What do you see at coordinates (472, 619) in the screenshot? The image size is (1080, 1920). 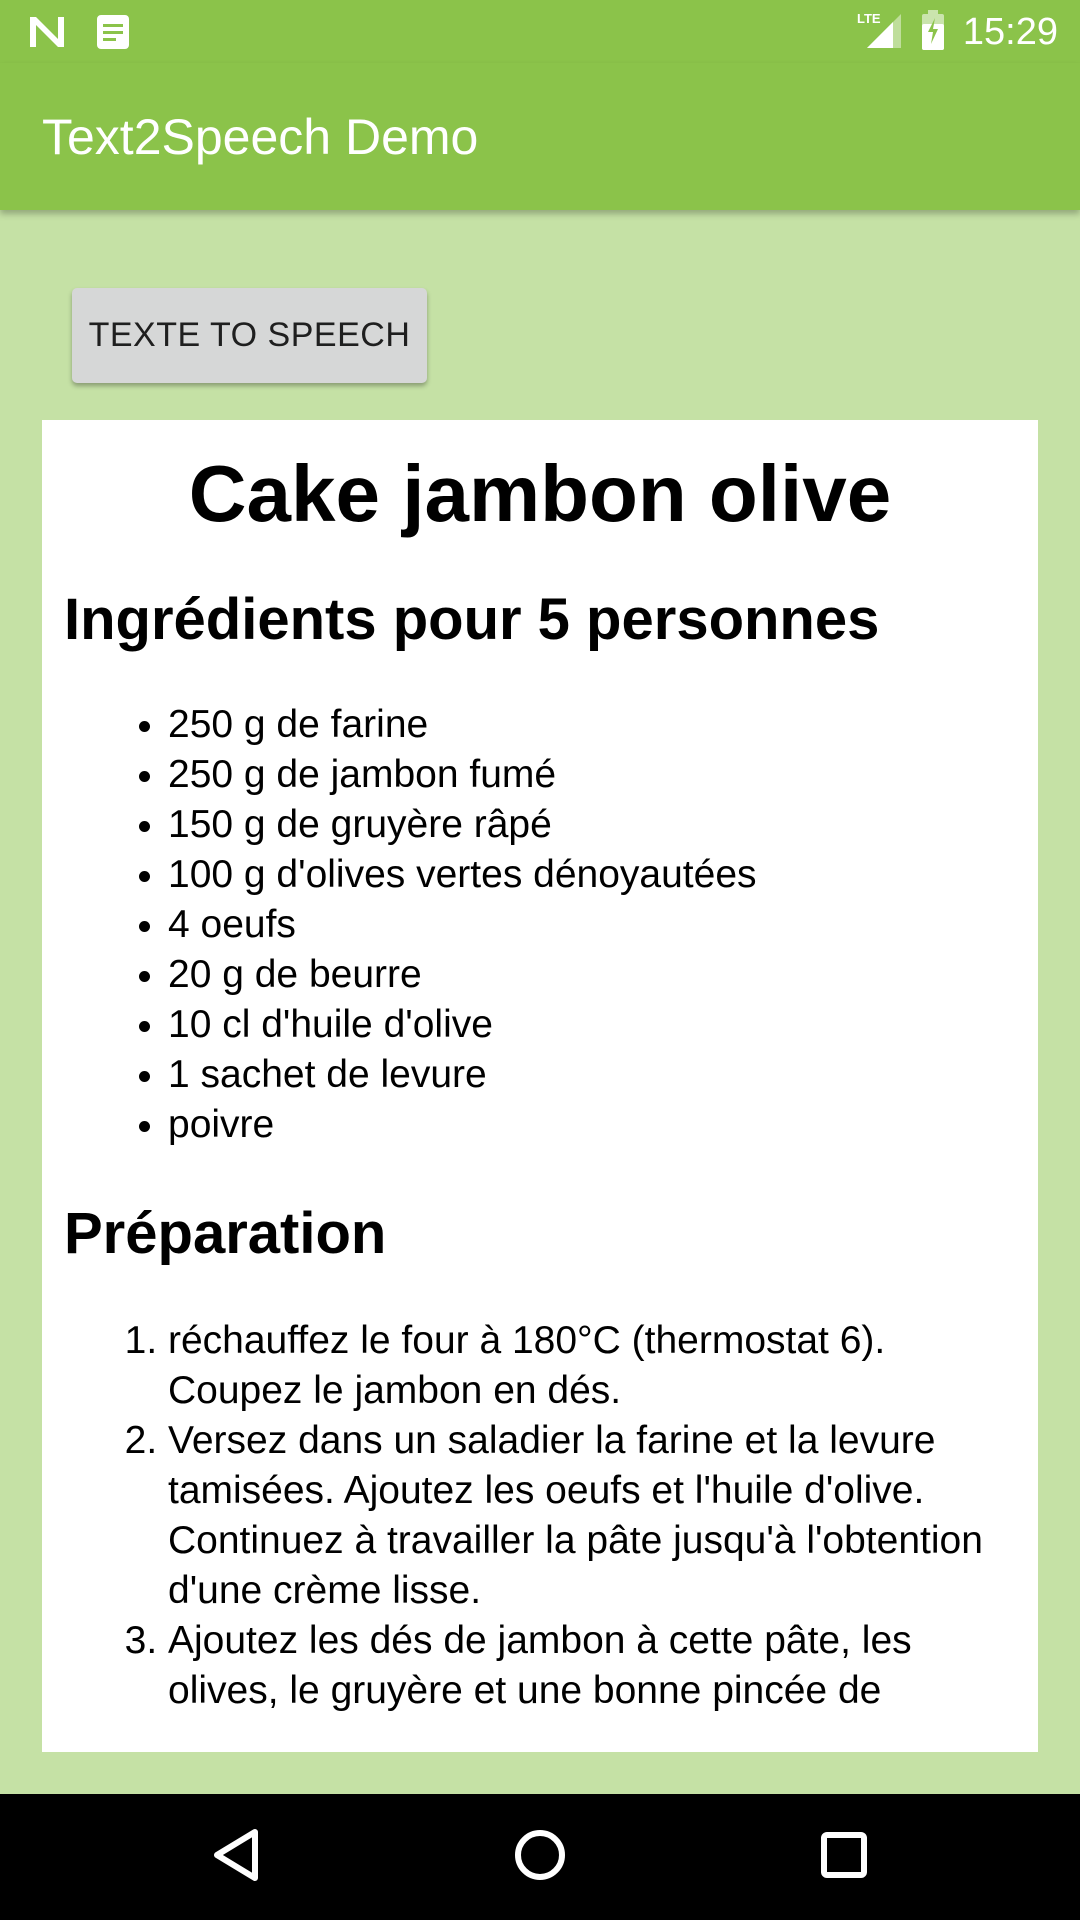 I see `ingredients-heading: Ingrédients pour 5 personnes` at bounding box center [472, 619].